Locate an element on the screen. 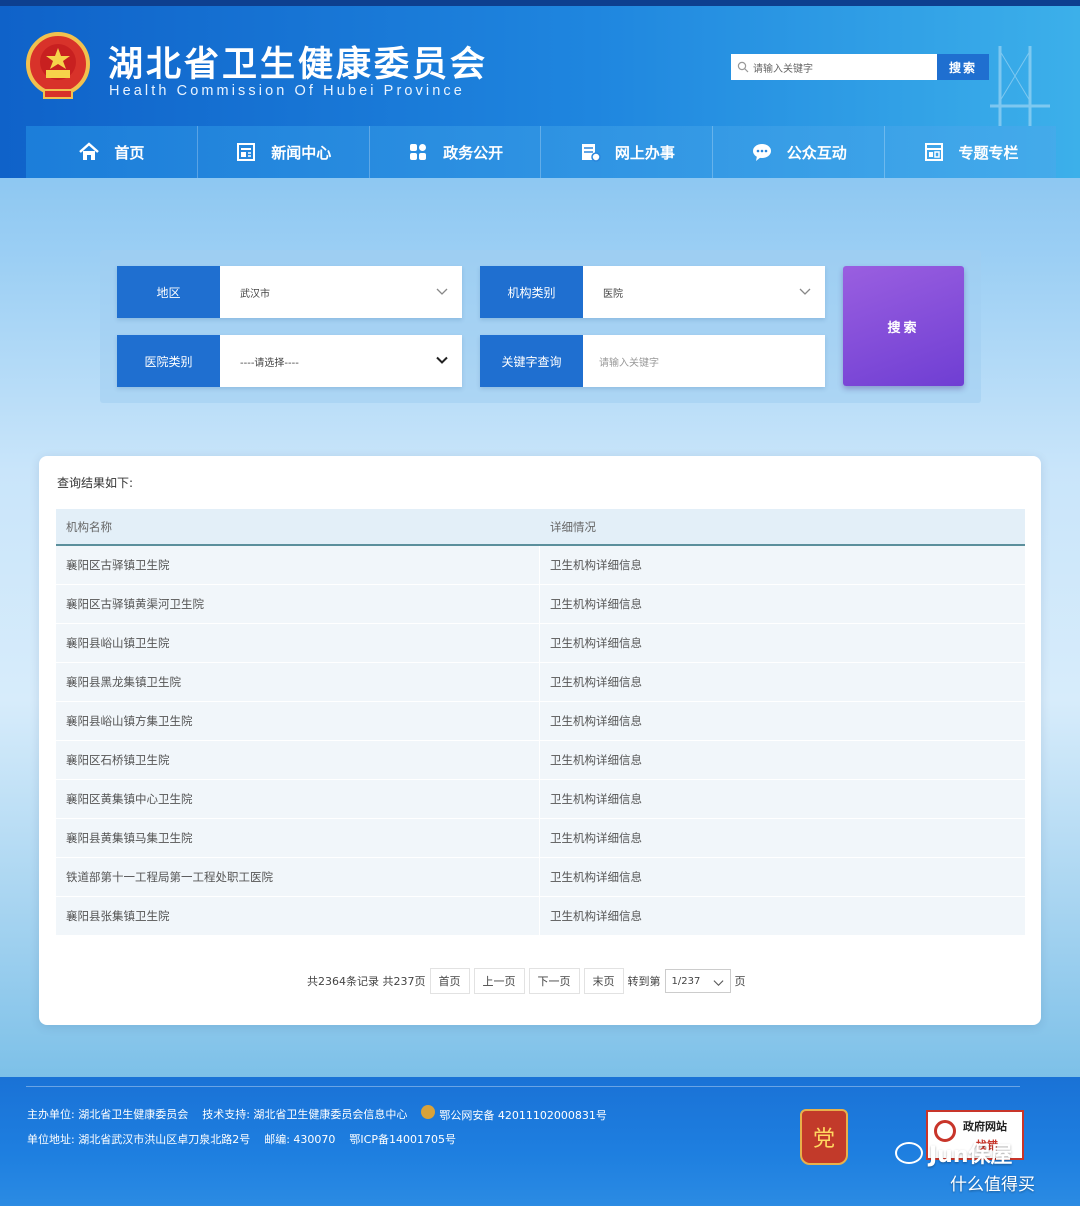 The height and width of the screenshot is (1206, 1080). table-row: 襄阳县峪山镇方集卫生院 卫生机构详细信息 is located at coordinates (540, 721).